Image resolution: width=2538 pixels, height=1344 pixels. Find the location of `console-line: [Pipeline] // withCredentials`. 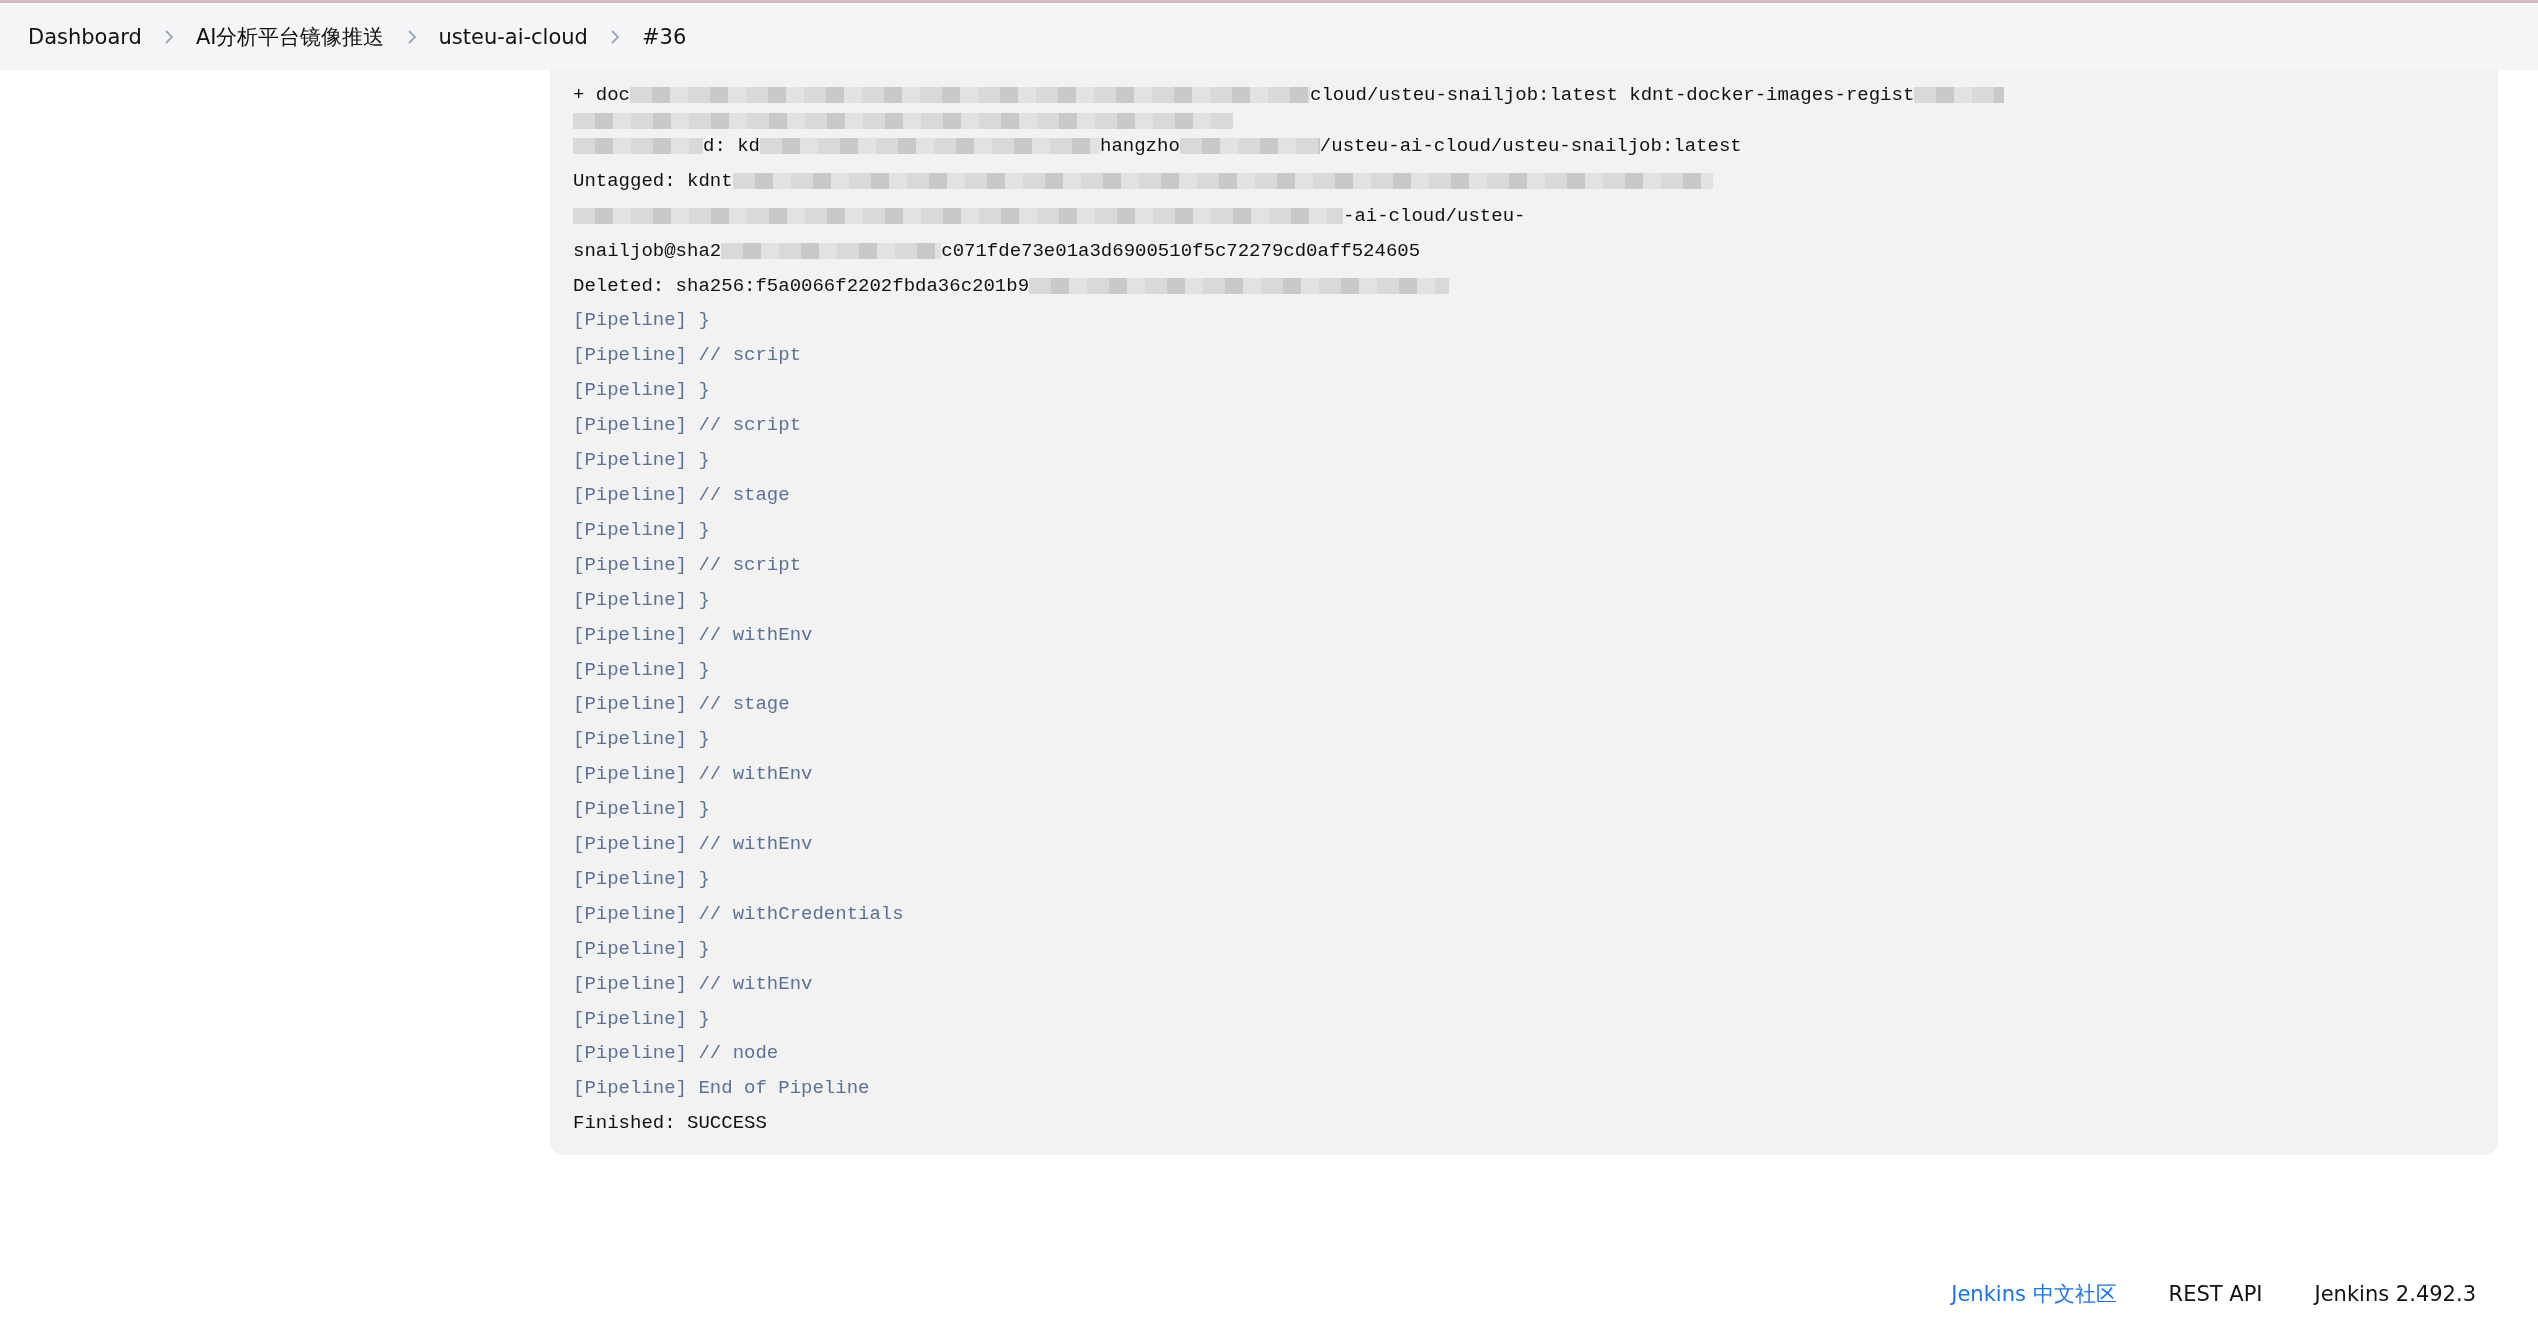

console-line: [Pipeline] // withCredentials is located at coordinates (738, 914).